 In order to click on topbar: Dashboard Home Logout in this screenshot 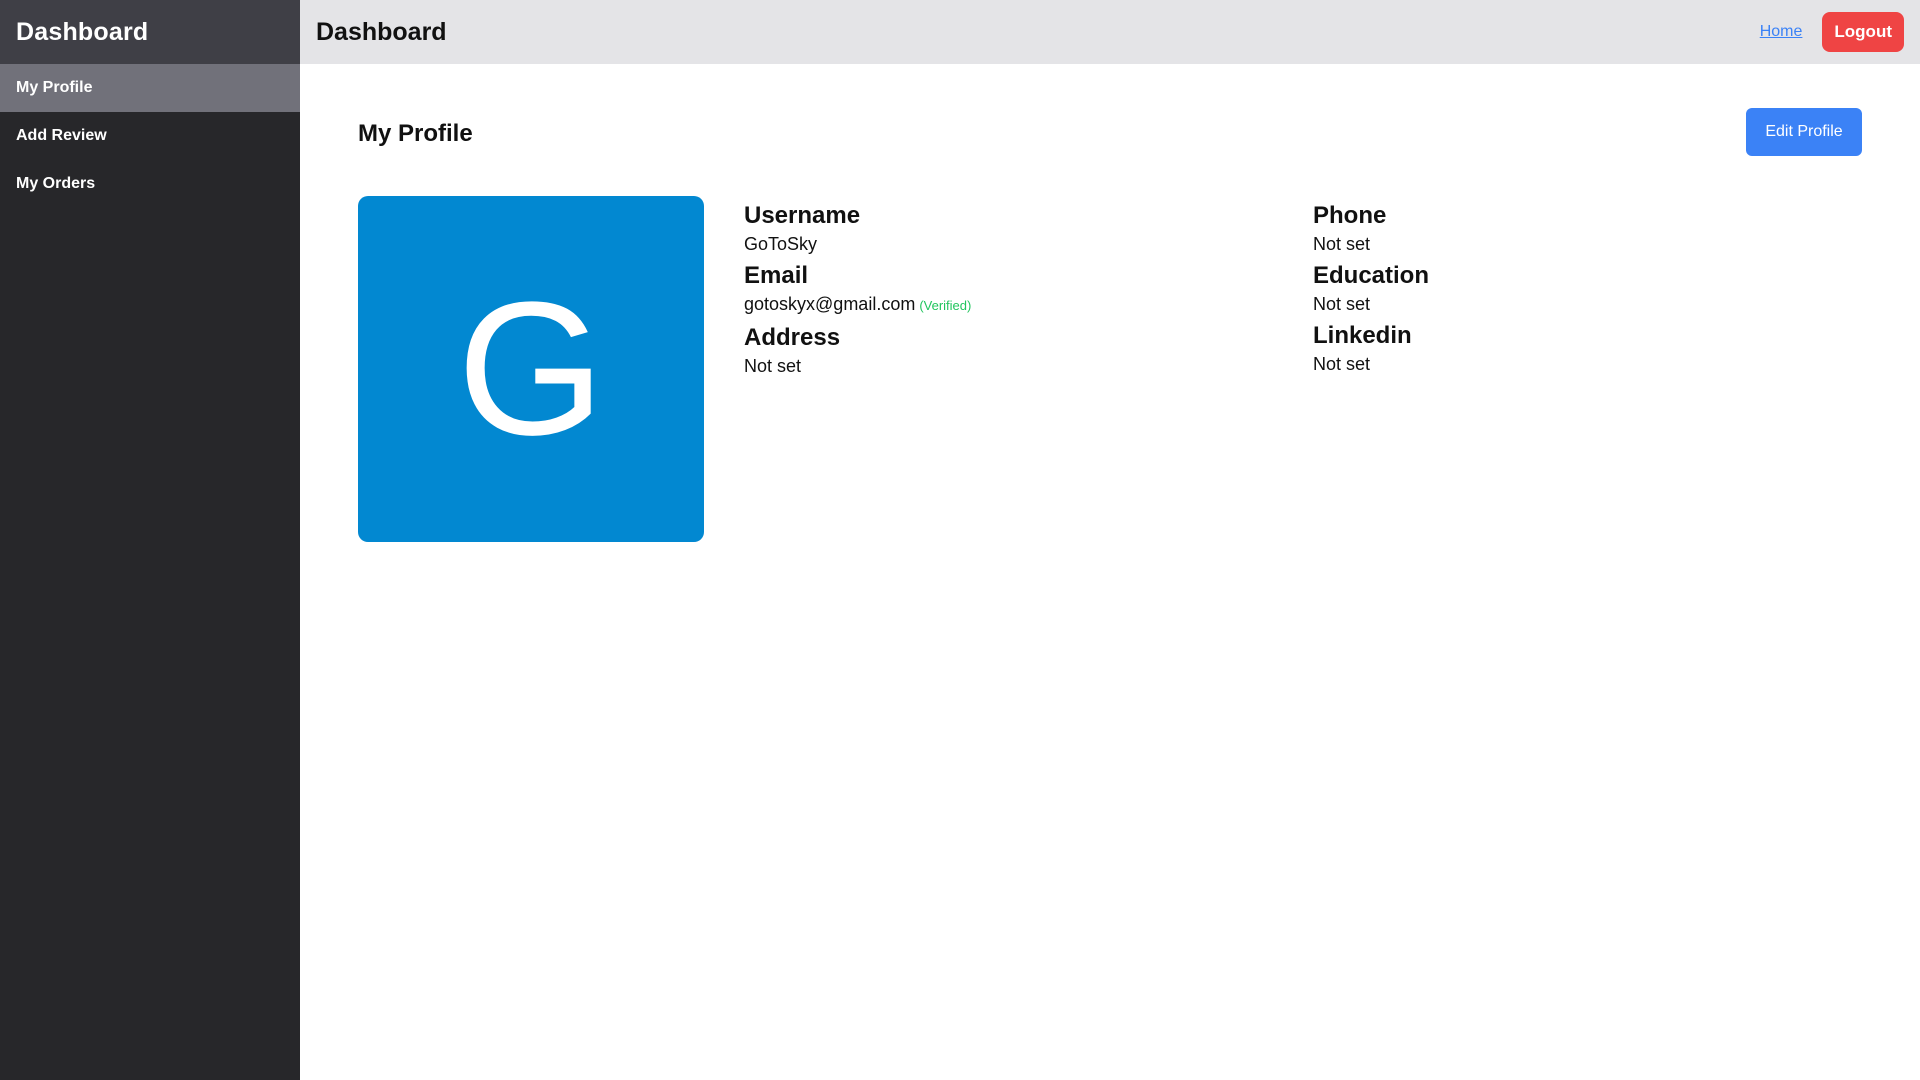, I will do `click(1110, 32)`.